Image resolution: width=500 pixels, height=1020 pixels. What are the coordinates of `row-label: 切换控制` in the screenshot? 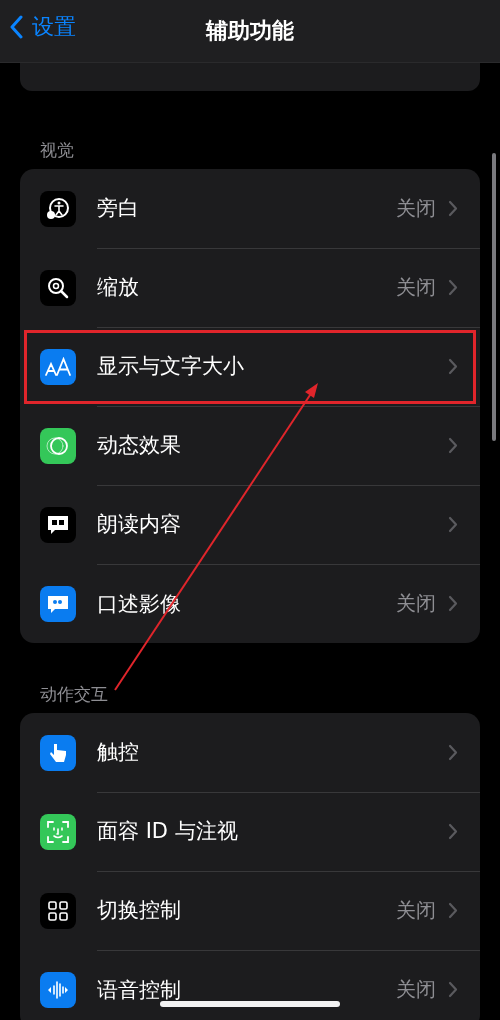 It's located at (139, 910).